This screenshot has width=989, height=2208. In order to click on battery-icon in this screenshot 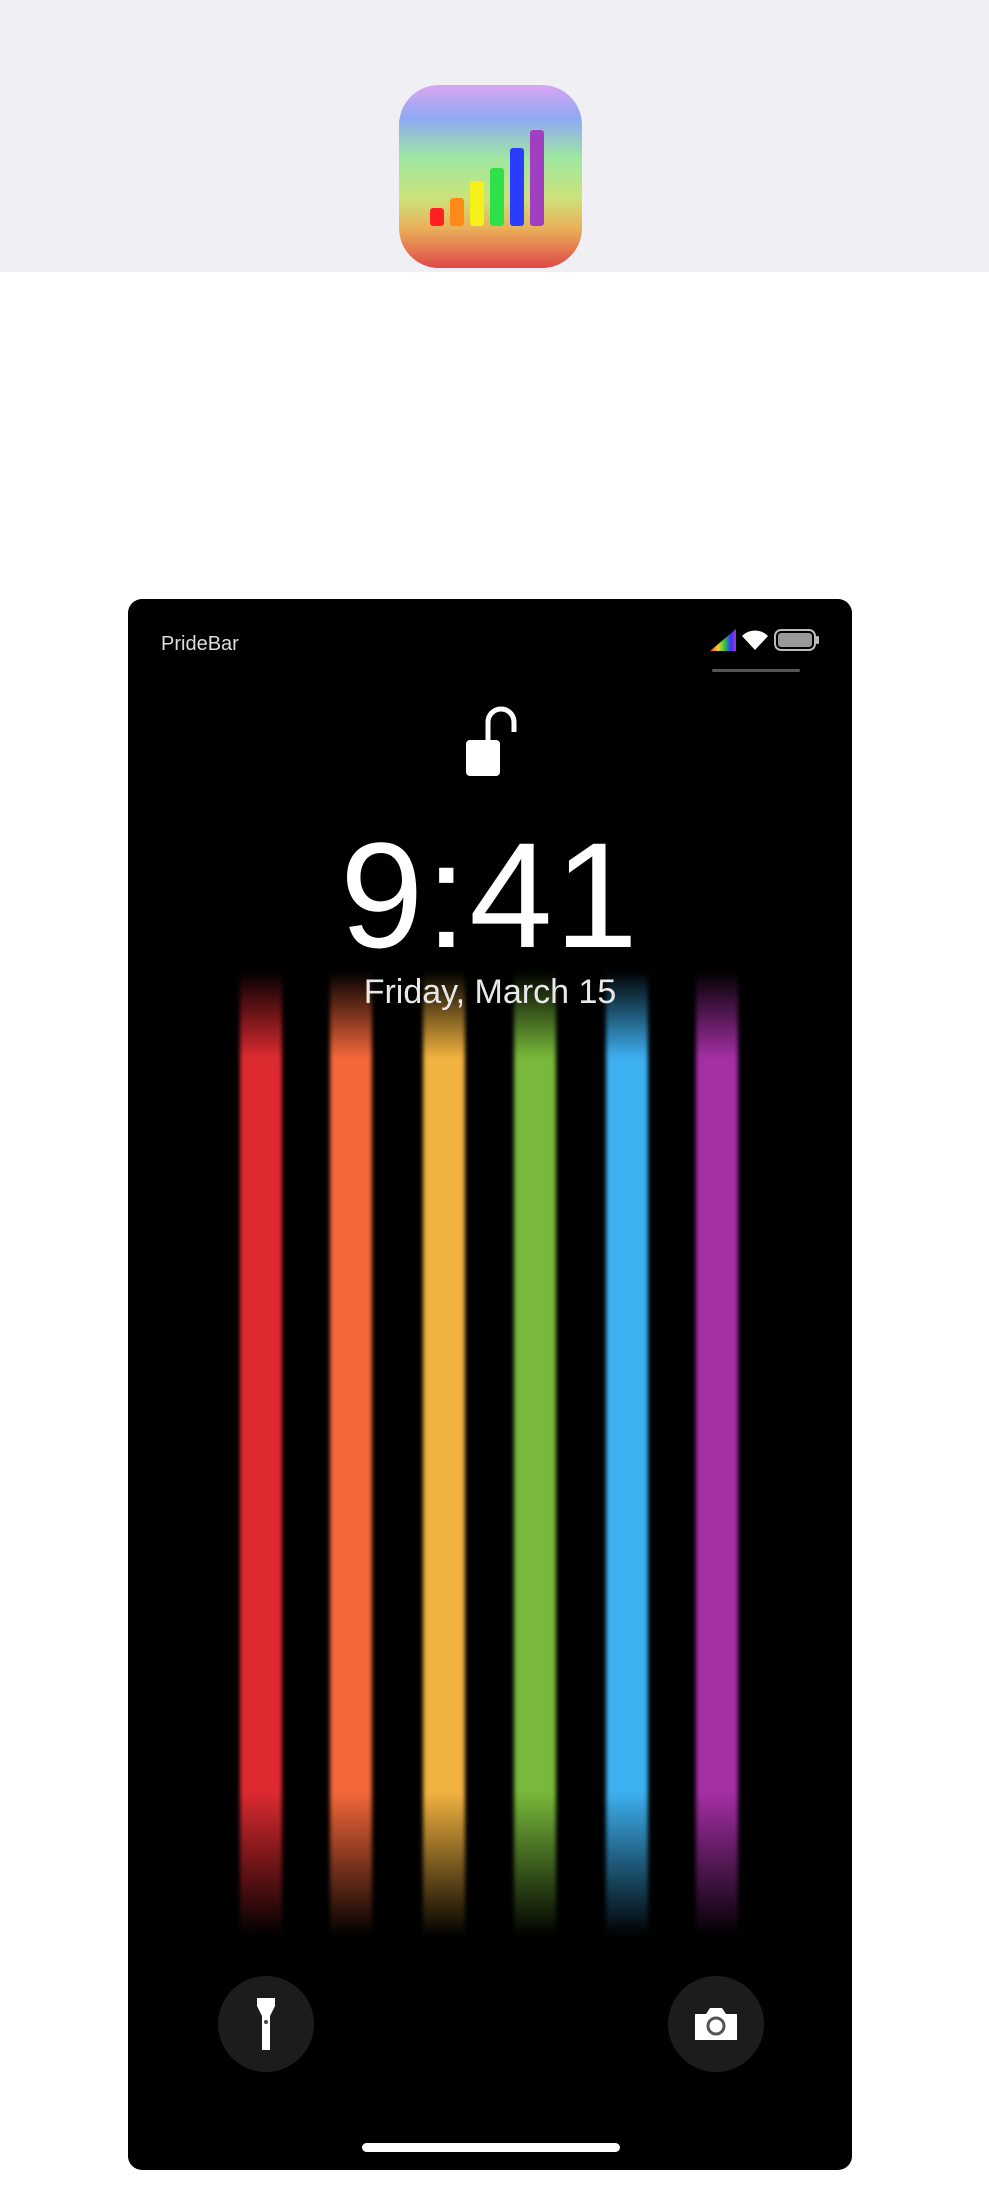, I will do `click(796, 640)`.